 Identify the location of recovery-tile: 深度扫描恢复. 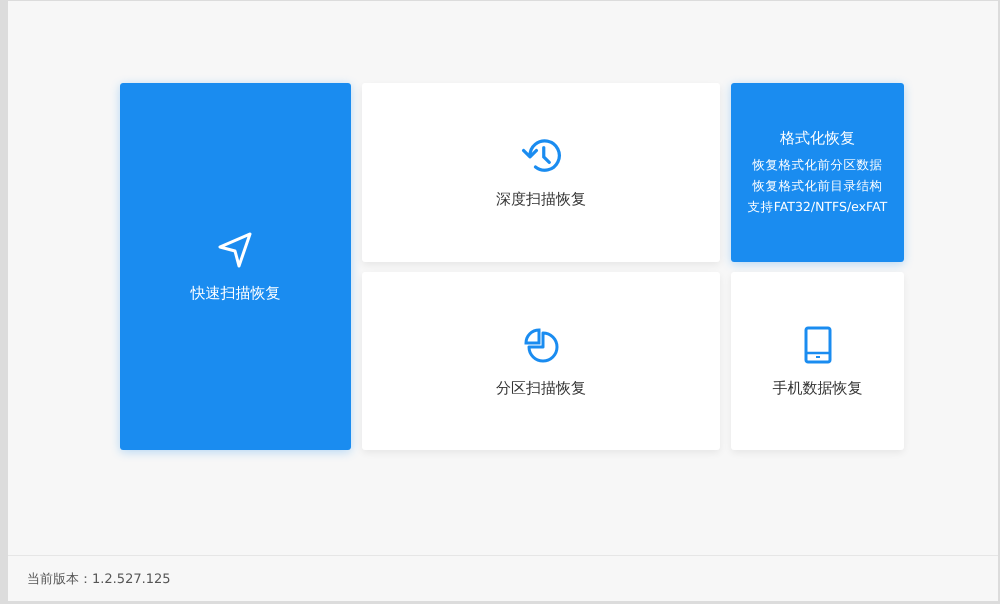
(541, 172).